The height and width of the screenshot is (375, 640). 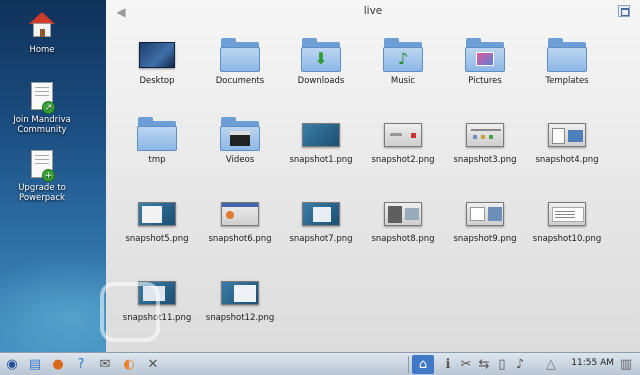 I want to click on file-item-snapshot2: snapshot2.png, so click(x=403, y=141).